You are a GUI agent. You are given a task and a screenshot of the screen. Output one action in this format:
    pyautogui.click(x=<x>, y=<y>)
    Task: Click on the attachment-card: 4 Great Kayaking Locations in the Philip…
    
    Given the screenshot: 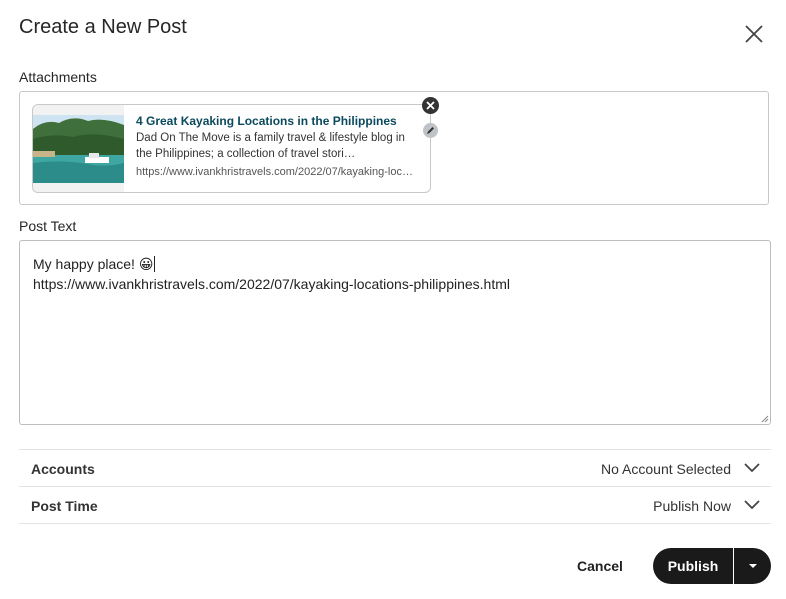 What is the action you would take?
    pyautogui.click(x=231, y=148)
    